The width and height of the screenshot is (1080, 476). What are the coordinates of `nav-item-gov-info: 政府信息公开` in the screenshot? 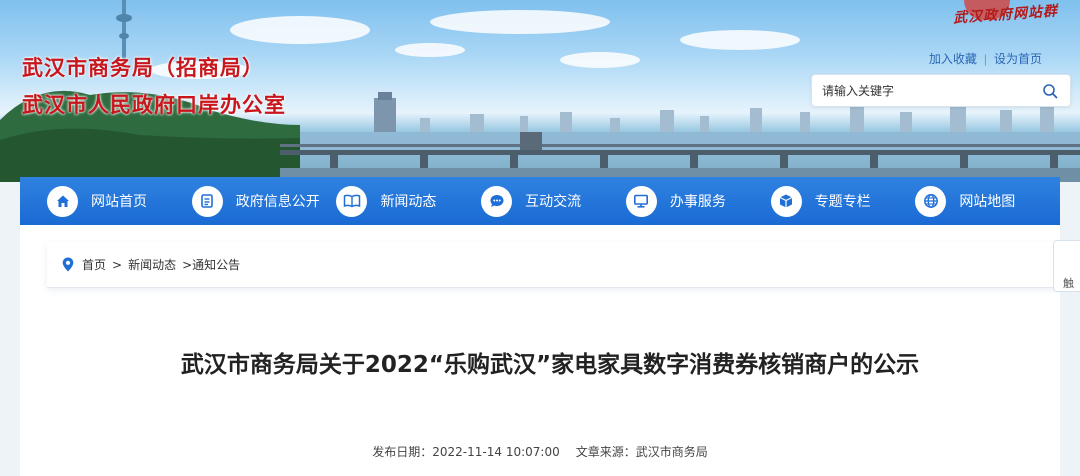 It's located at (264, 201).